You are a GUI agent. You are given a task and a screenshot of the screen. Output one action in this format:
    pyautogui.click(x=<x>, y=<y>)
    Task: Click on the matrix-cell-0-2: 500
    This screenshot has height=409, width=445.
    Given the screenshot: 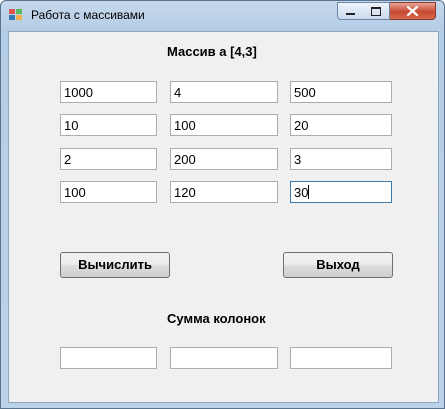 What is the action you would take?
    pyautogui.click(x=341, y=92)
    